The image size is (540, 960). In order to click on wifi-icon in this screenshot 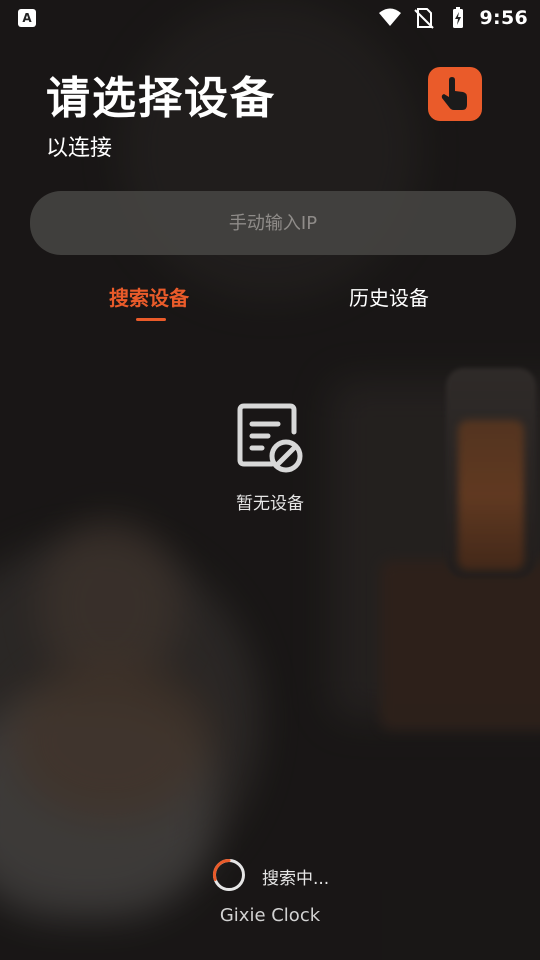, I will do `click(389, 17)`.